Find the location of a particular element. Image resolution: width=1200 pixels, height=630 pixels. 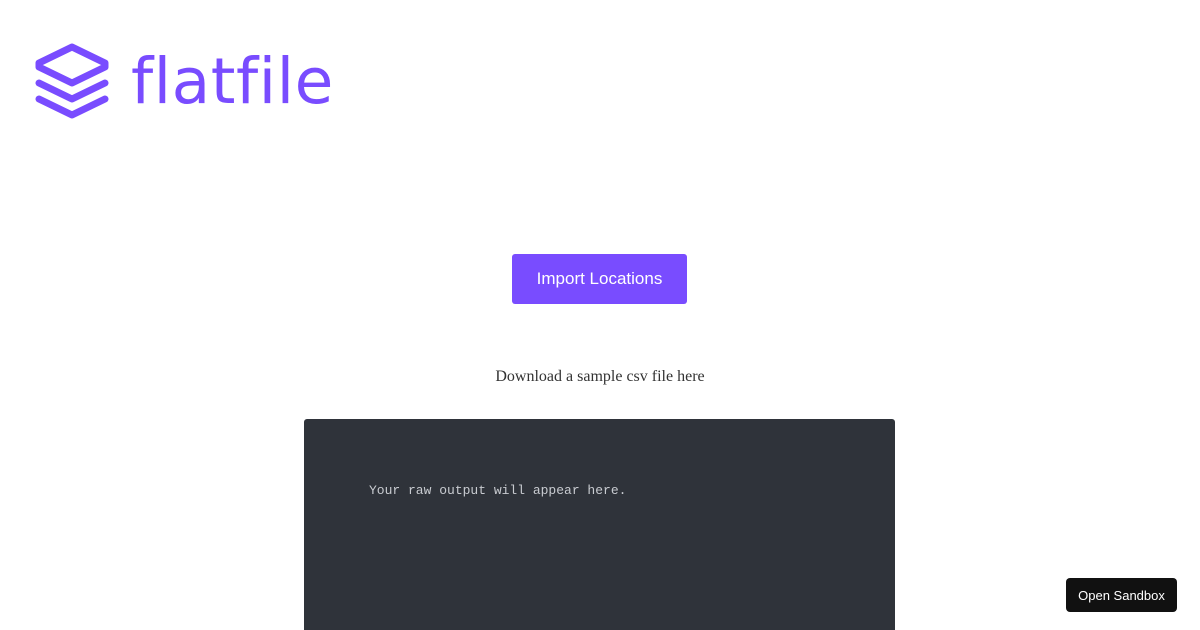

import-locations-button: Import Locations is located at coordinates (599, 279).